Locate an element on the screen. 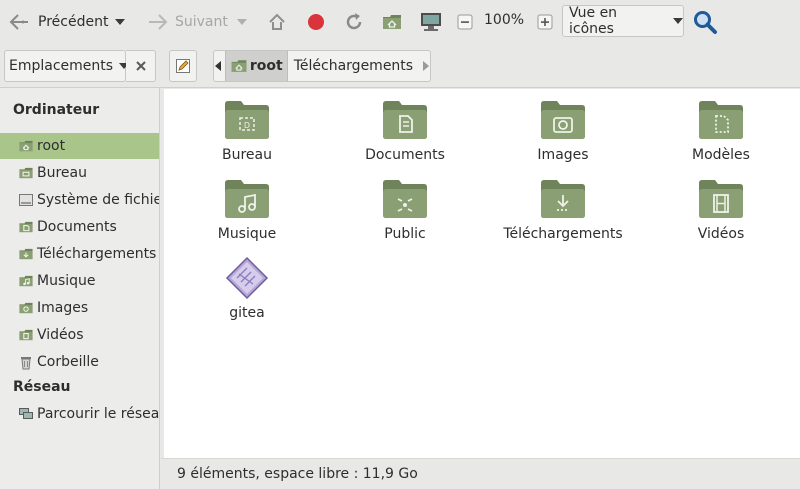 This screenshot has height=489, width=800. breadcrumb-root: root is located at coordinates (256, 66).